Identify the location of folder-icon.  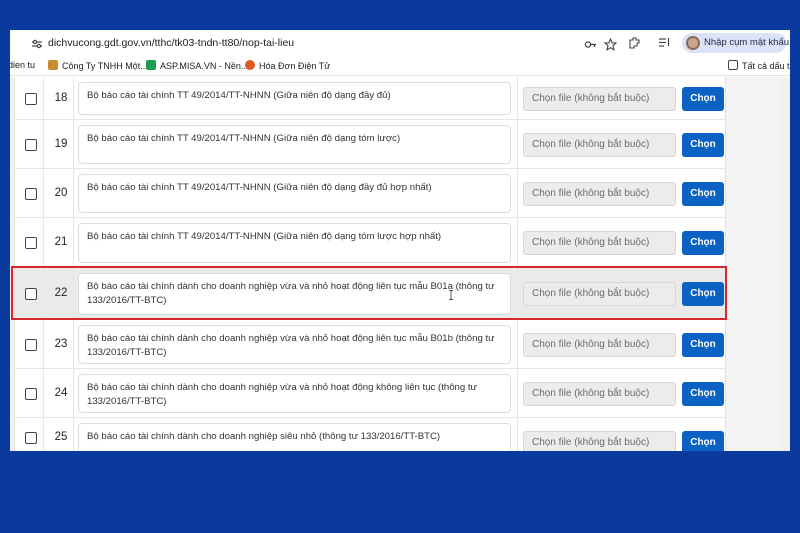
(733, 65).